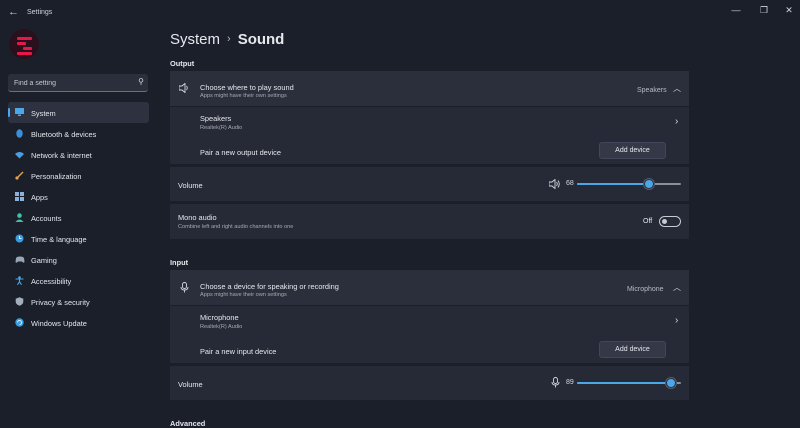  Describe the element at coordinates (240, 152) in the screenshot. I see `pair-output-label: Pair a new output device` at that location.